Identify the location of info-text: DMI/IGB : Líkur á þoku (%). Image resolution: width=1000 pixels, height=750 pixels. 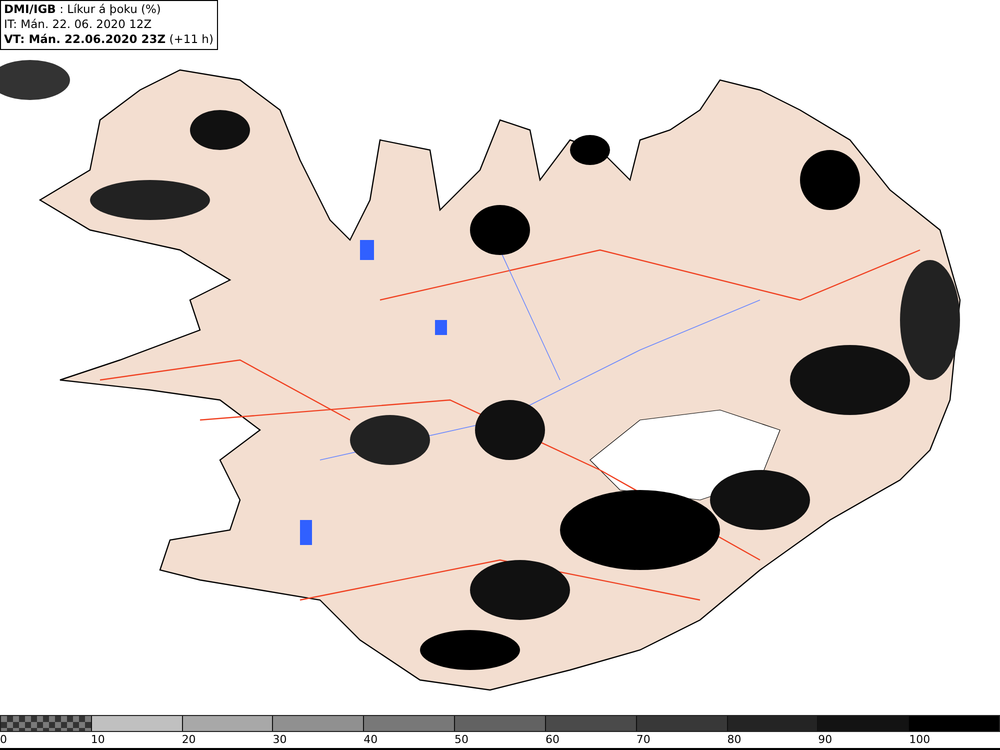
(83, 9).